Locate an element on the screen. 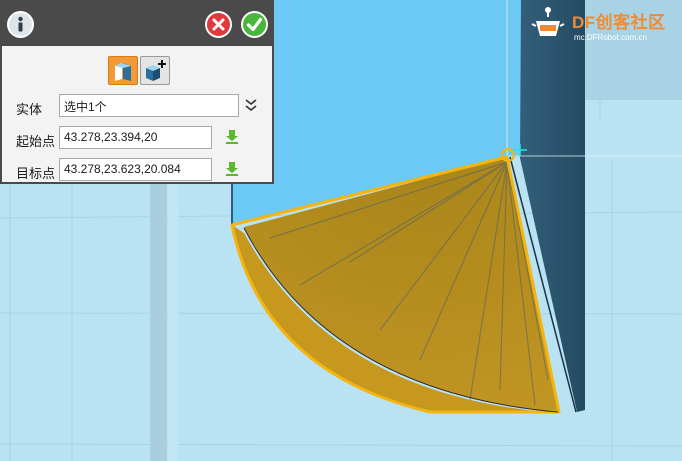 This screenshot has height=461, width=682. grid-pillar-light is located at coordinates (173, 322).